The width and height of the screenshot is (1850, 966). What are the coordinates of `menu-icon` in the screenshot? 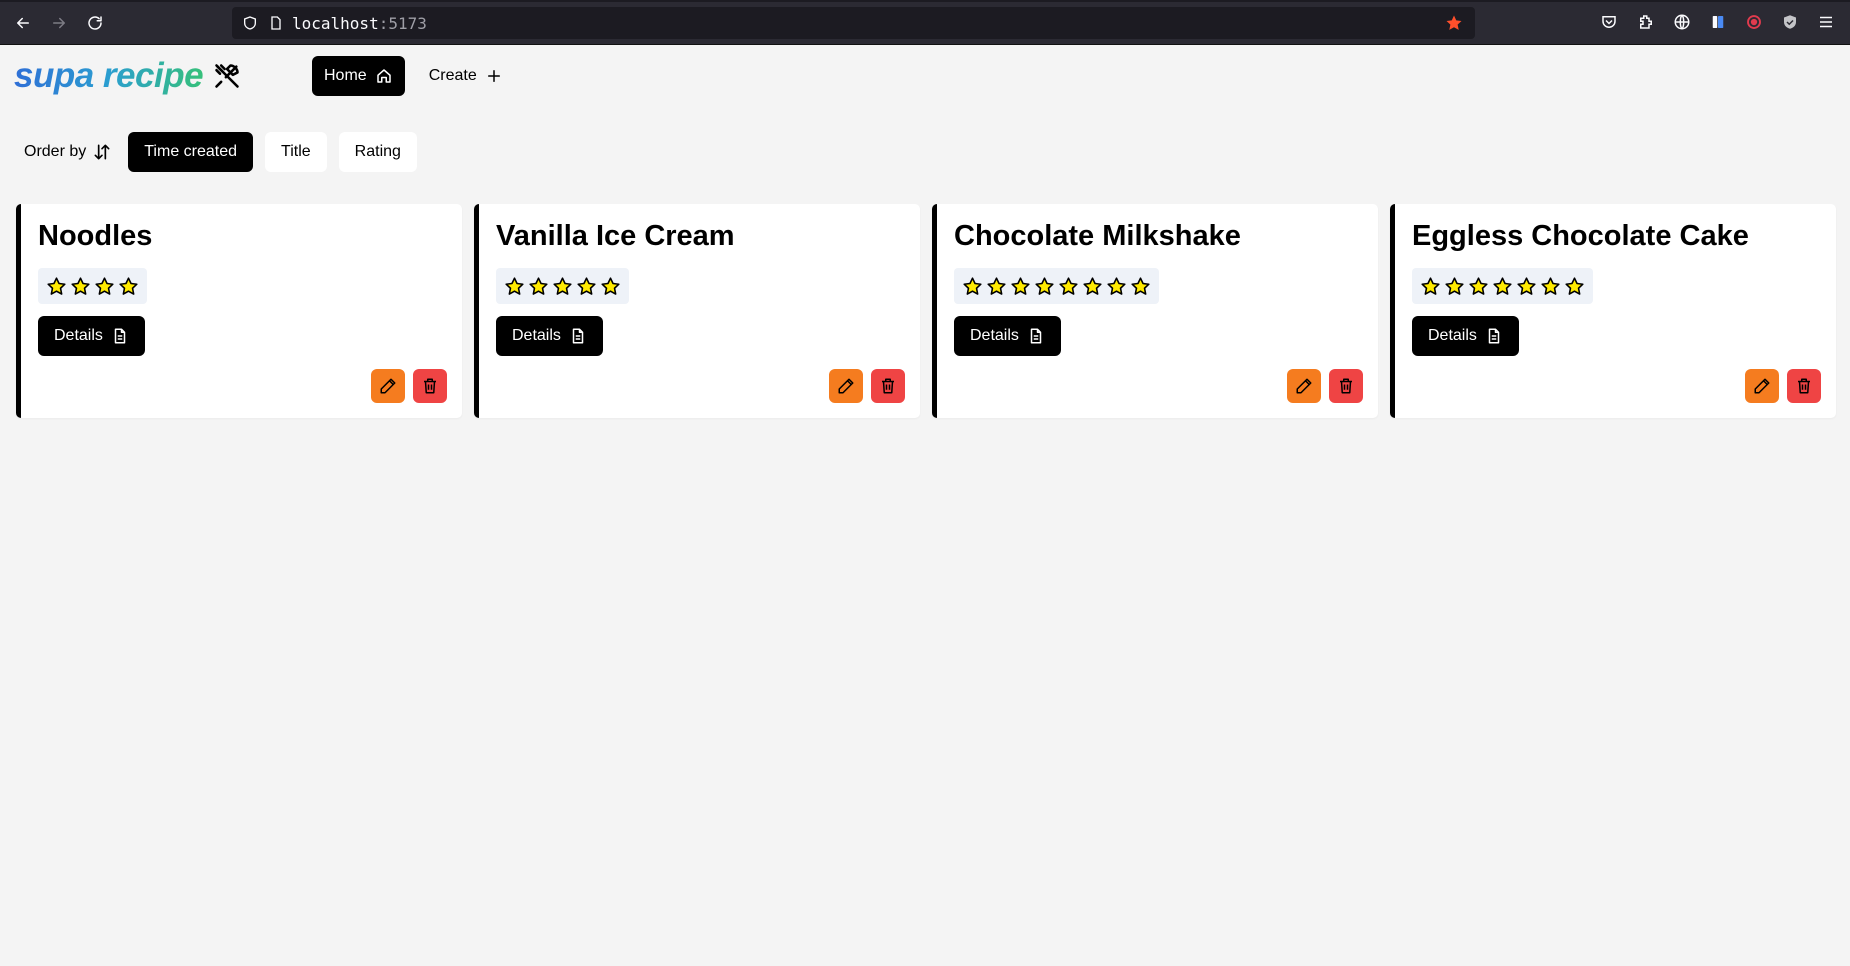 It's located at (1826, 22).